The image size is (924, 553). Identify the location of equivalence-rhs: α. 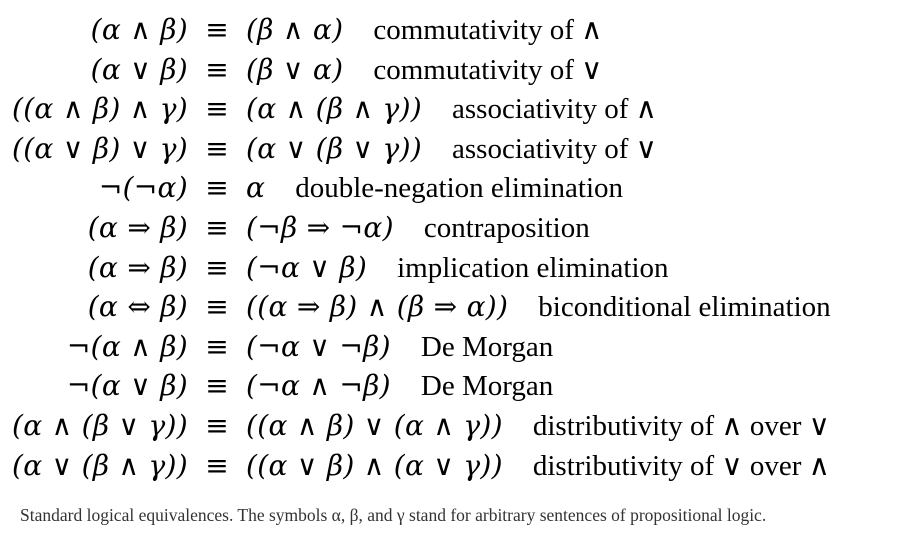
(256, 188).